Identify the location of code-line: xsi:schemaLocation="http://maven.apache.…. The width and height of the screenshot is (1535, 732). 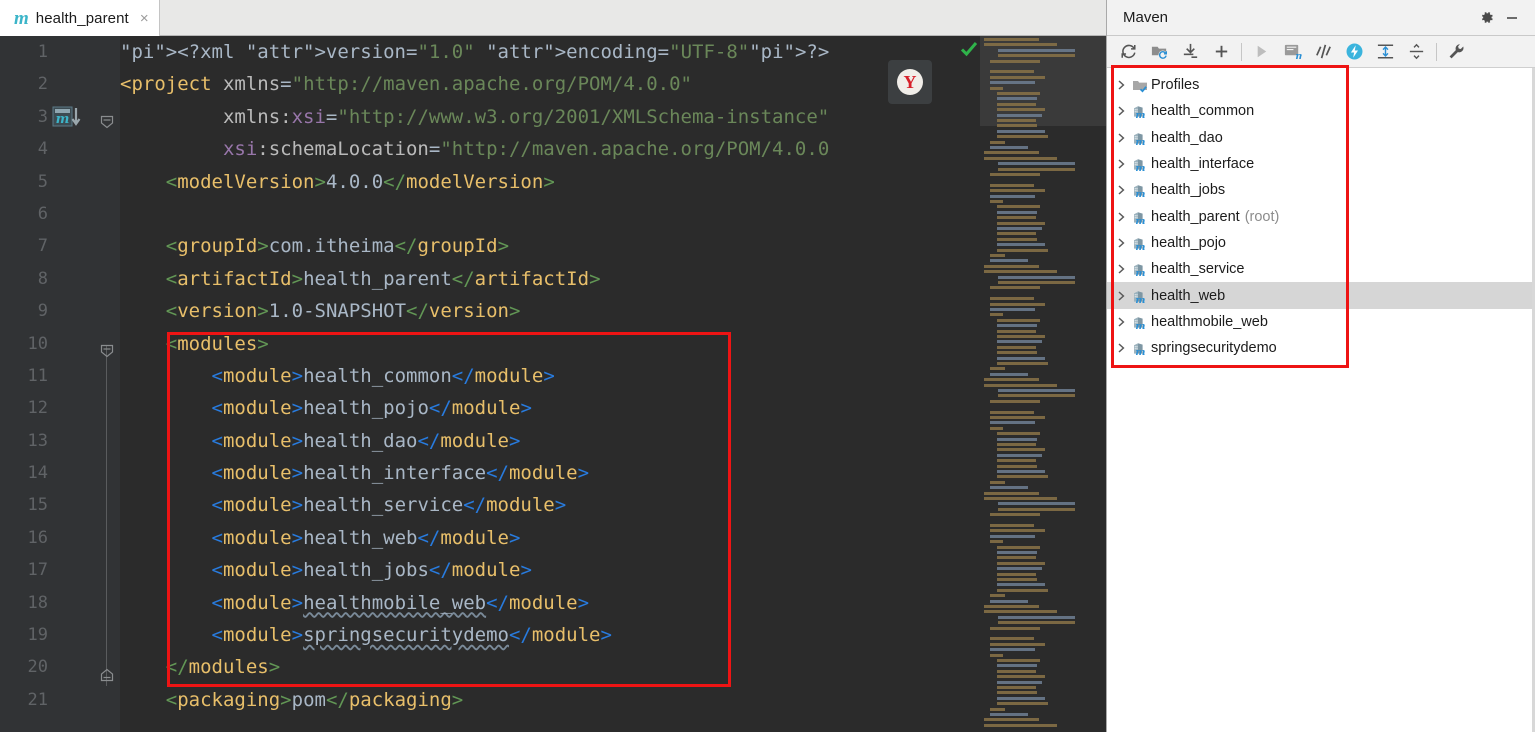
(550, 149).